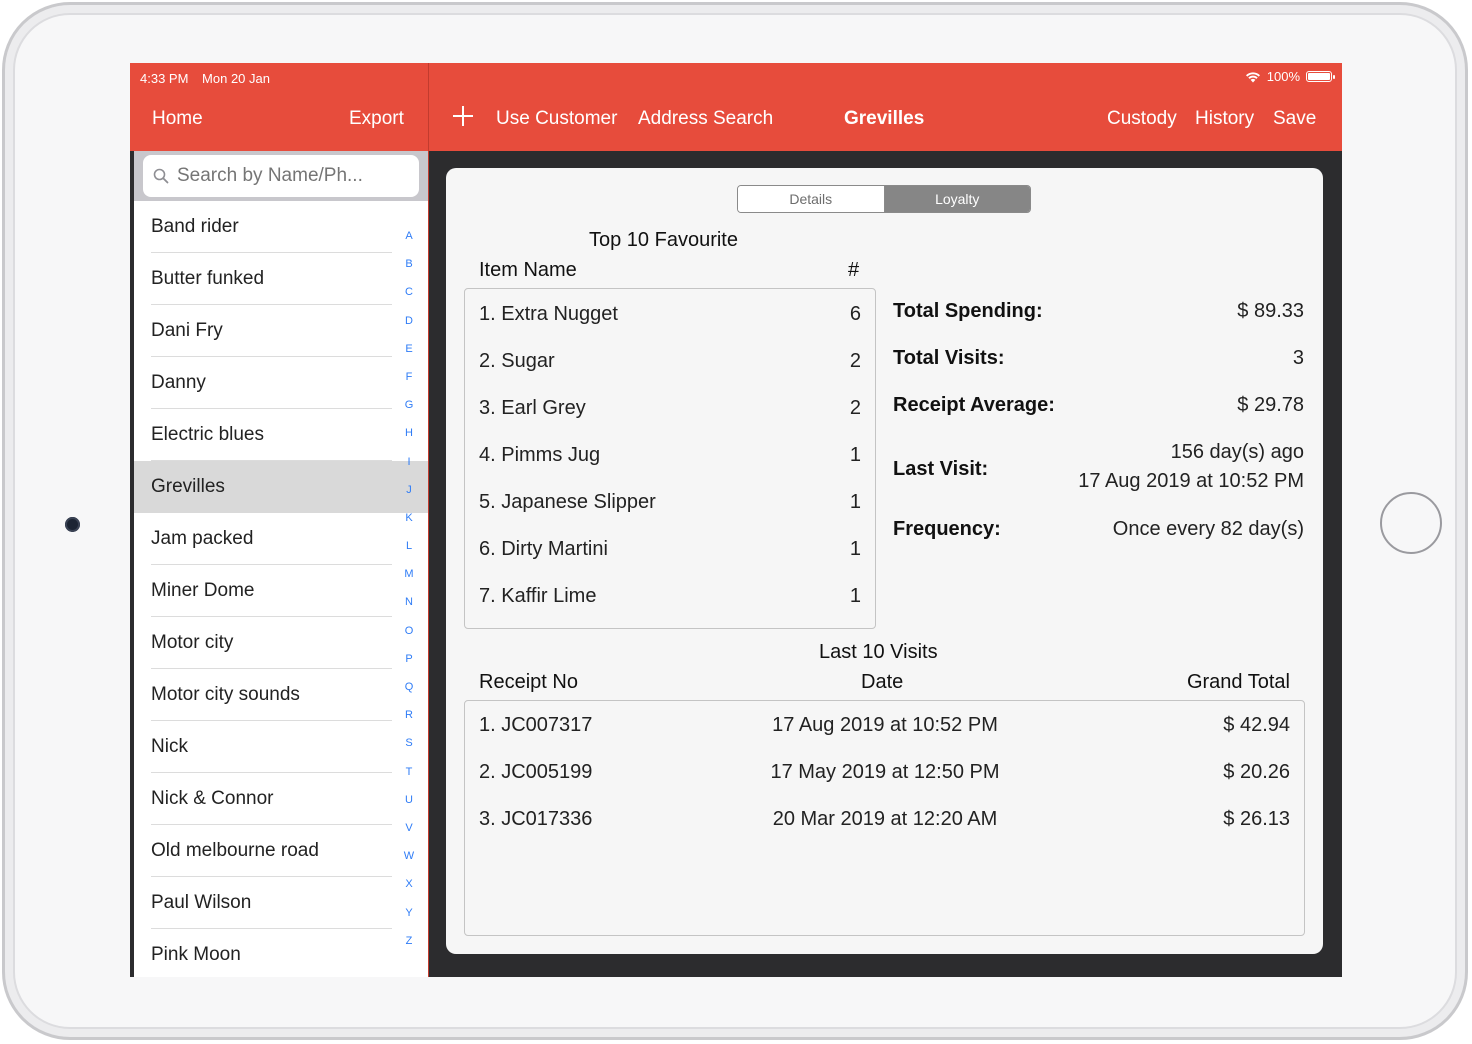 This screenshot has height=1044, width=1472. Describe the element at coordinates (409, 609) in the screenshot. I see `index-letter: N` at that location.